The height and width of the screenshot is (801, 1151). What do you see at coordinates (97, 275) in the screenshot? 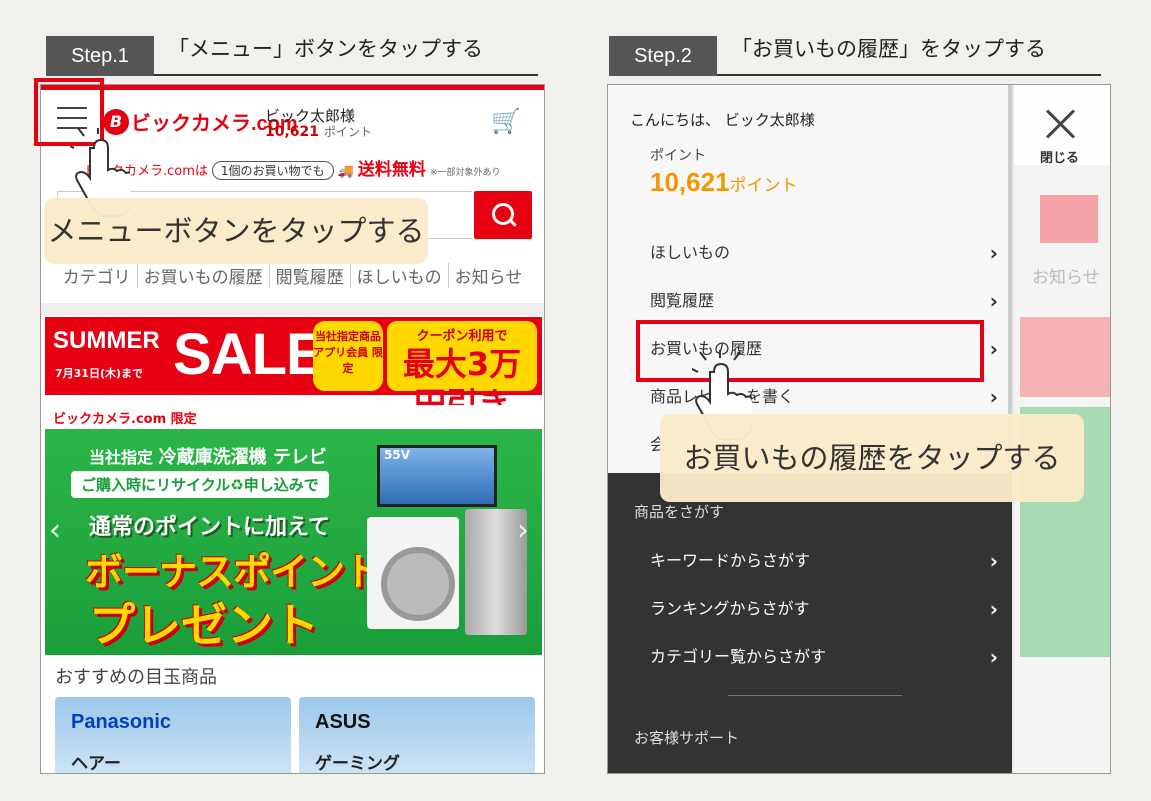
I see `tab-category: カテゴリ` at bounding box center [97, 275].